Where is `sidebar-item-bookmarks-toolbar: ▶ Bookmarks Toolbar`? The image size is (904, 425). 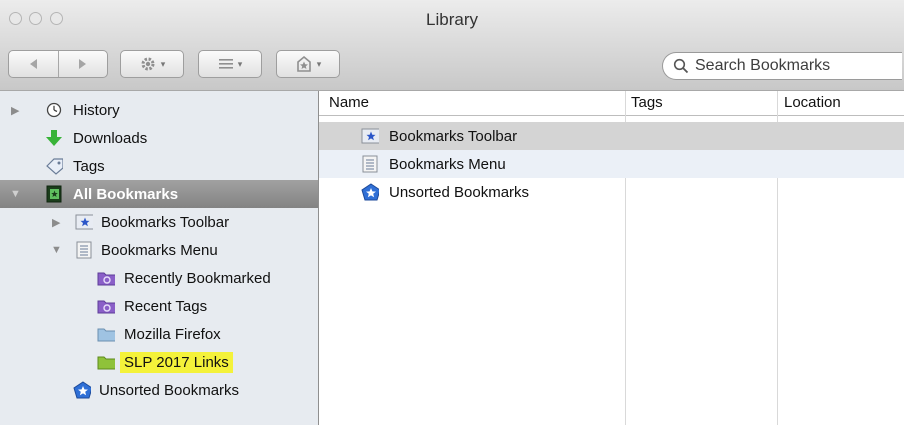
sidebar-item-bookmarks-toolbar: ▶ Bookmarks Toolbar is located at coordinates (159, 222).